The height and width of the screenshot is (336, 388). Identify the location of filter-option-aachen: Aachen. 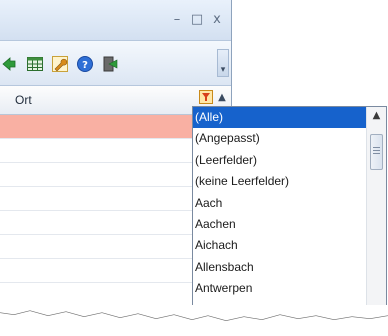
(289, 224).